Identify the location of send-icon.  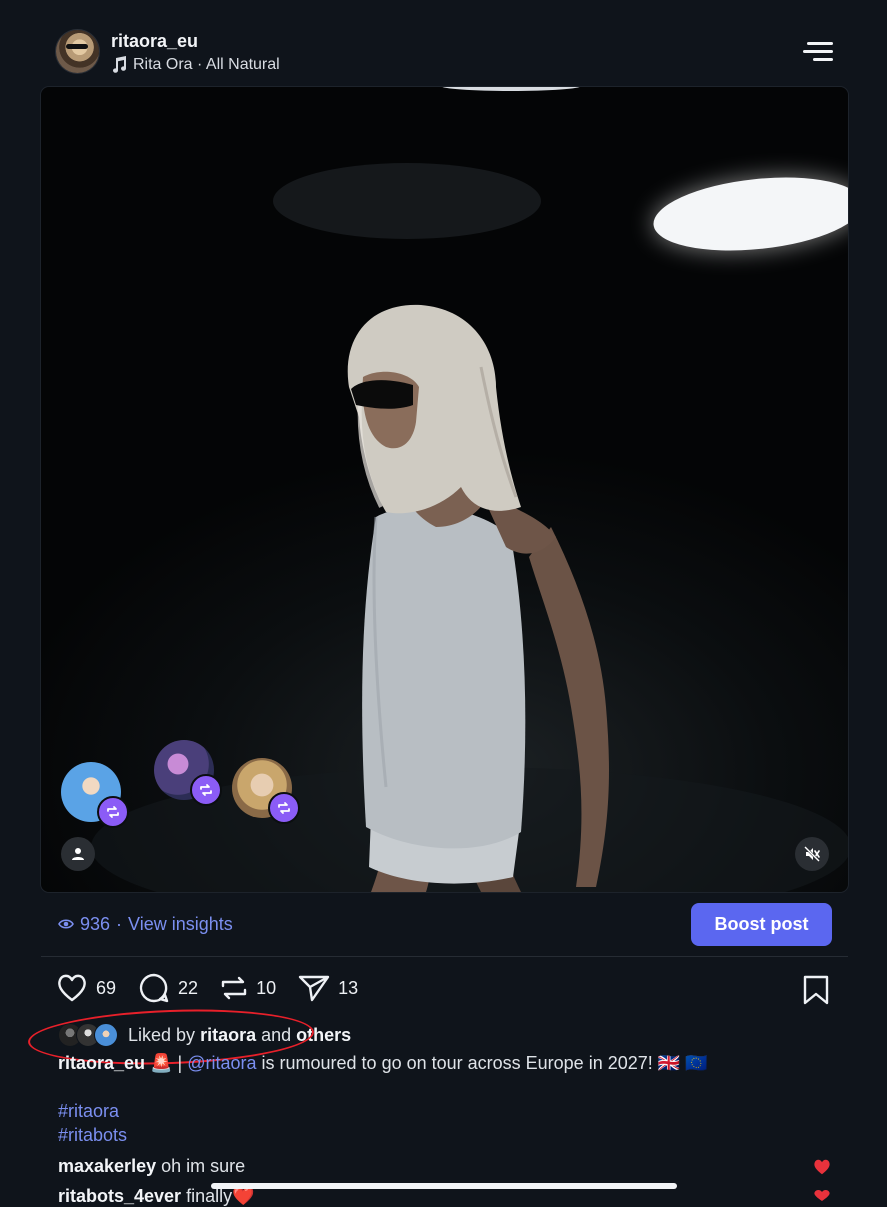
(314, 988).